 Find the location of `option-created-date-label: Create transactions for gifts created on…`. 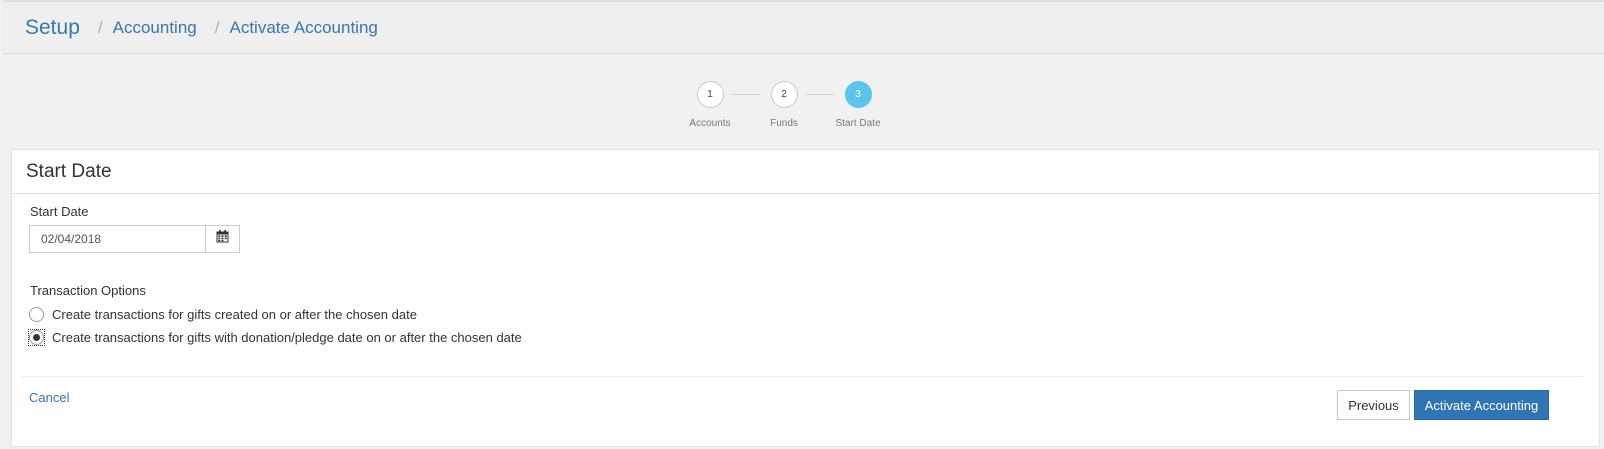

option-created-date-label: Create transactions for gifts created on… is located at coordinates (234, 314).